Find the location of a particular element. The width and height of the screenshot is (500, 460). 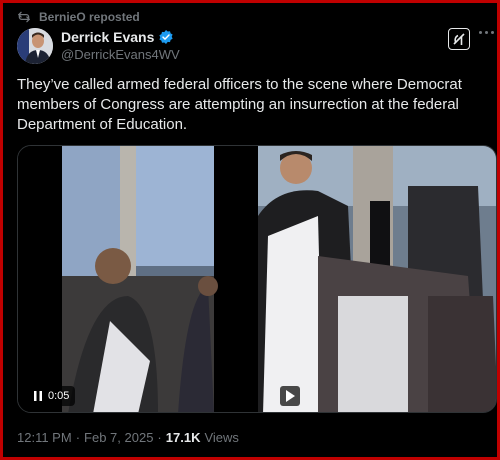

pause-icon is located at coordinates (38, 396).